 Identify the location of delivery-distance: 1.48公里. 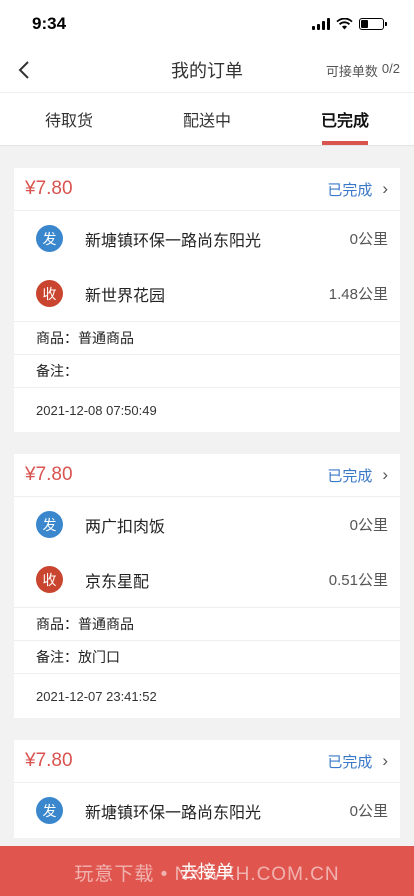
(358, 294).